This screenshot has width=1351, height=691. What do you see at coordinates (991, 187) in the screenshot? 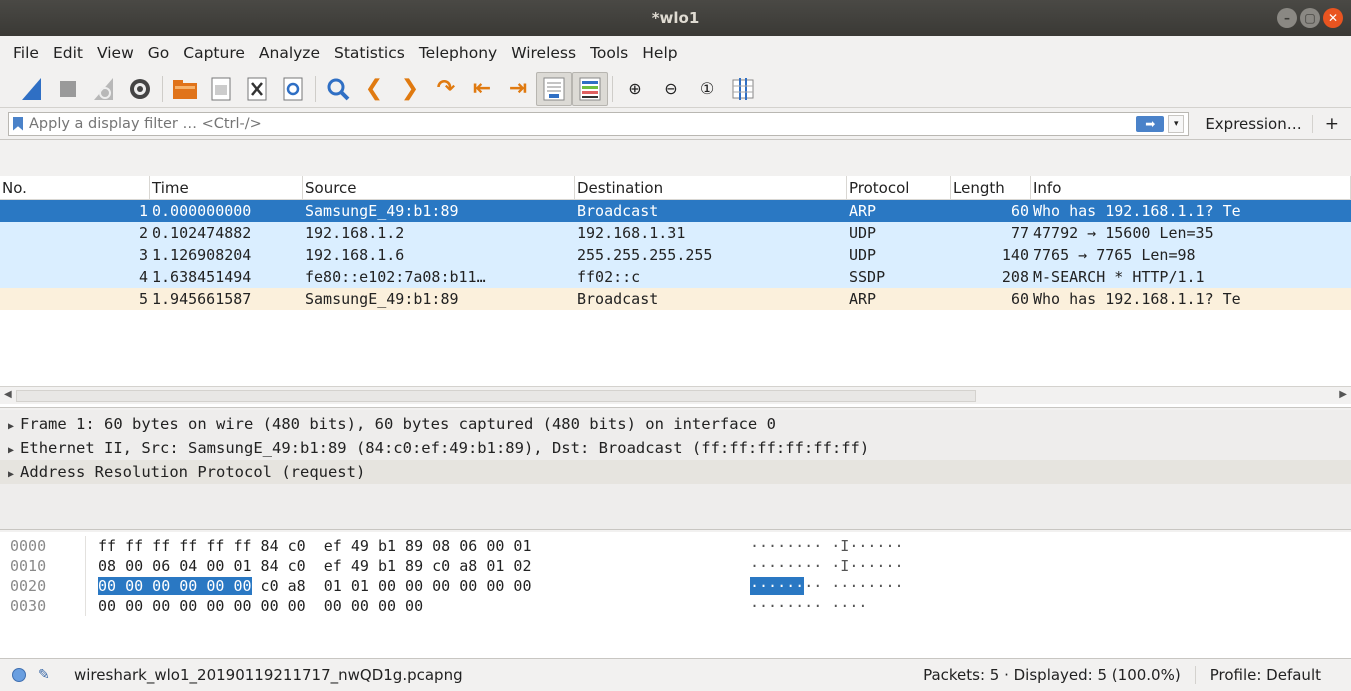
I see `column-length: Length` at bounding box center [991, 187].